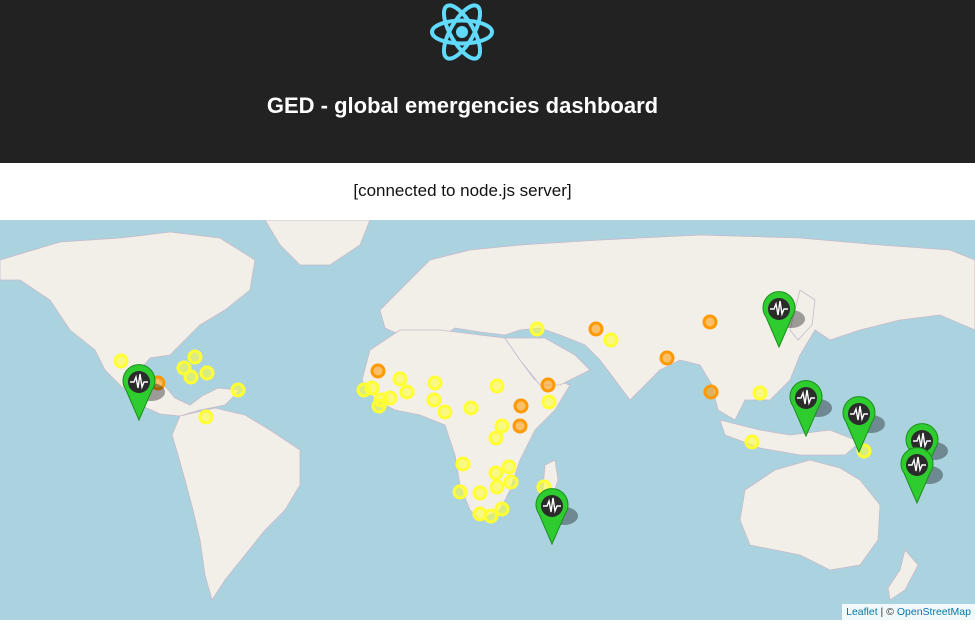  I want to click on page-title: GED - global emergencies dashboard, so click(462, 105).